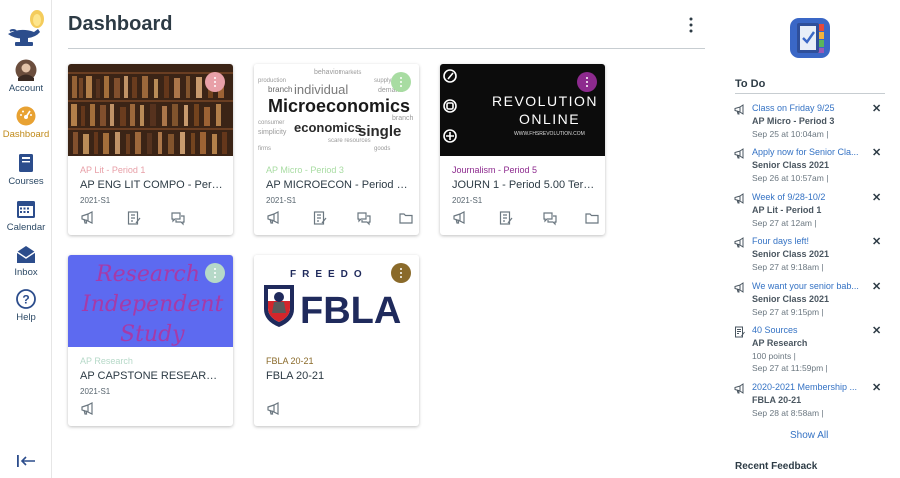  I want to click on svg-text: individual, so click(321, 89).